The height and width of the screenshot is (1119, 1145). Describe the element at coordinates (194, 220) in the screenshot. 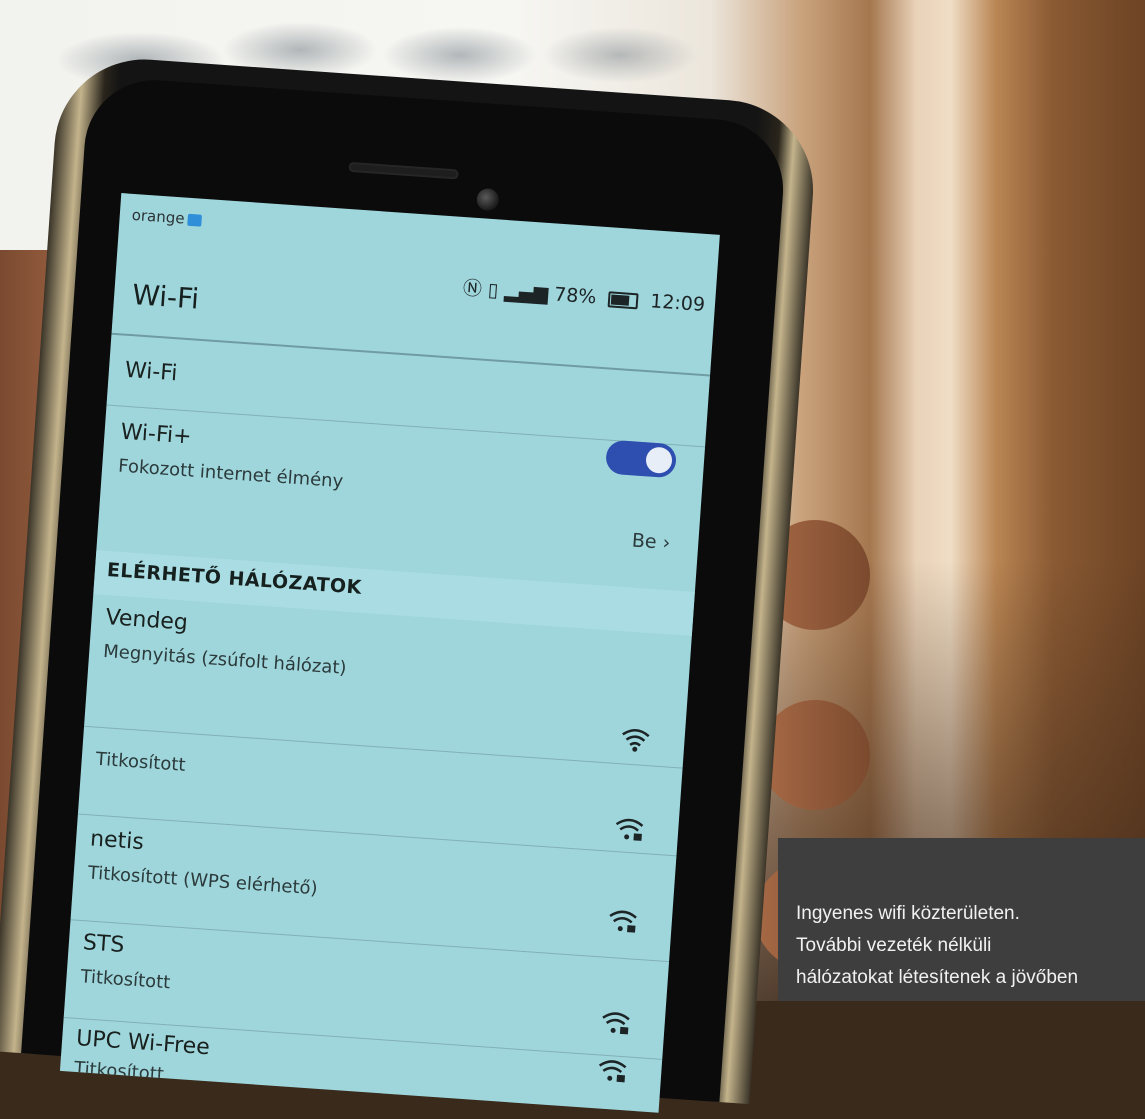

I see `carrier-badge-icon` at that location.